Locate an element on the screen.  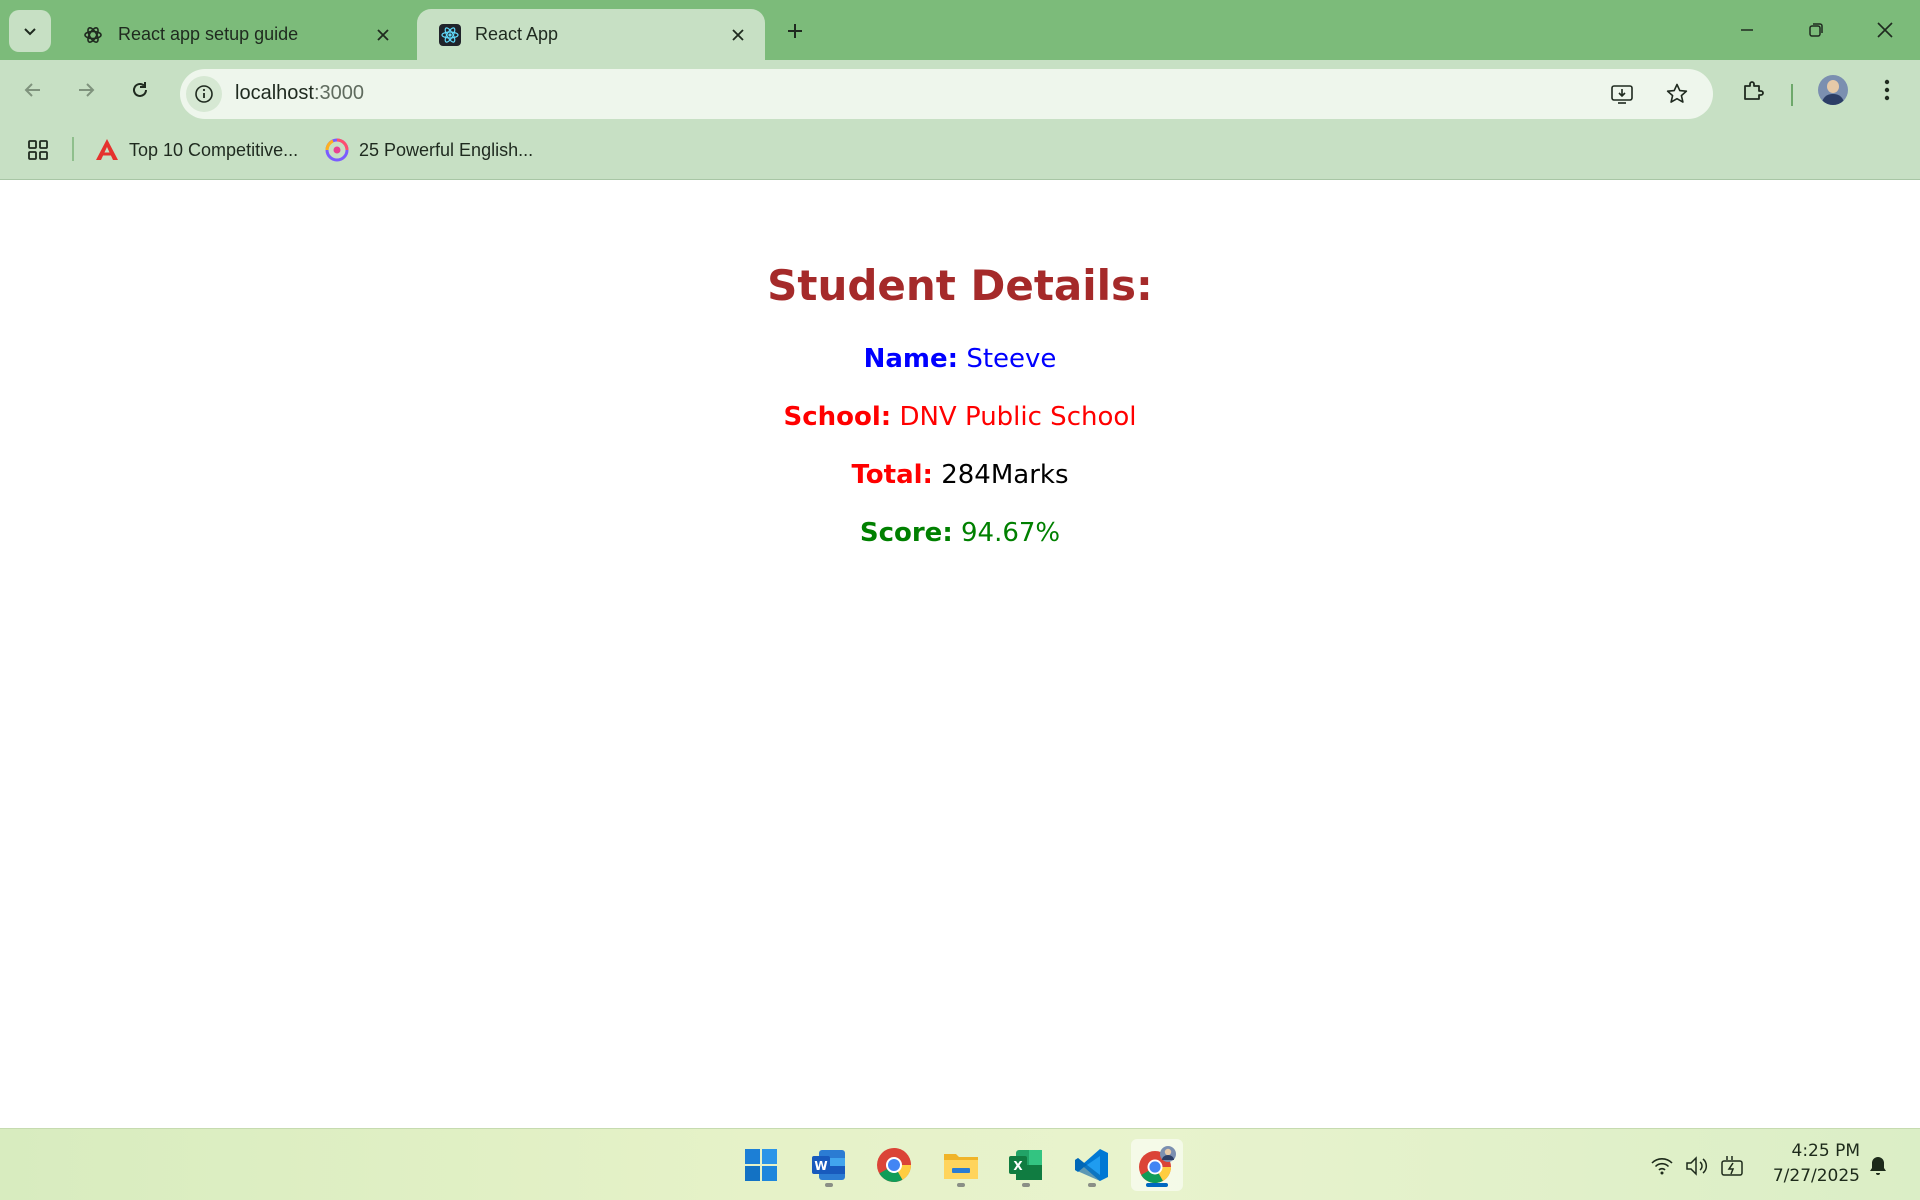
total-label: Total: is located at coordinates (892, 475).